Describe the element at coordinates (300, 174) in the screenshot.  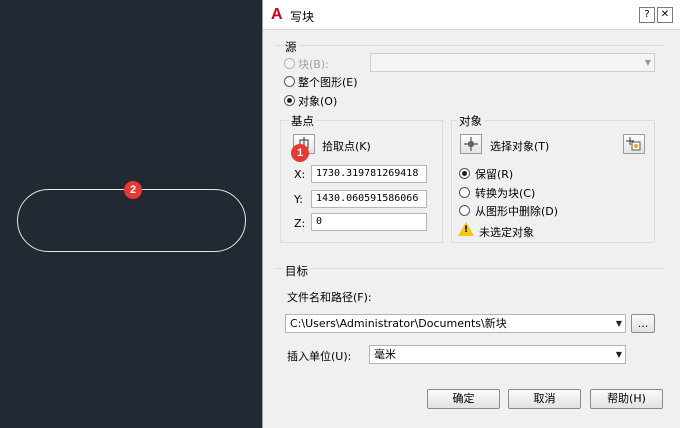
I see `x-label: X:` at that location.